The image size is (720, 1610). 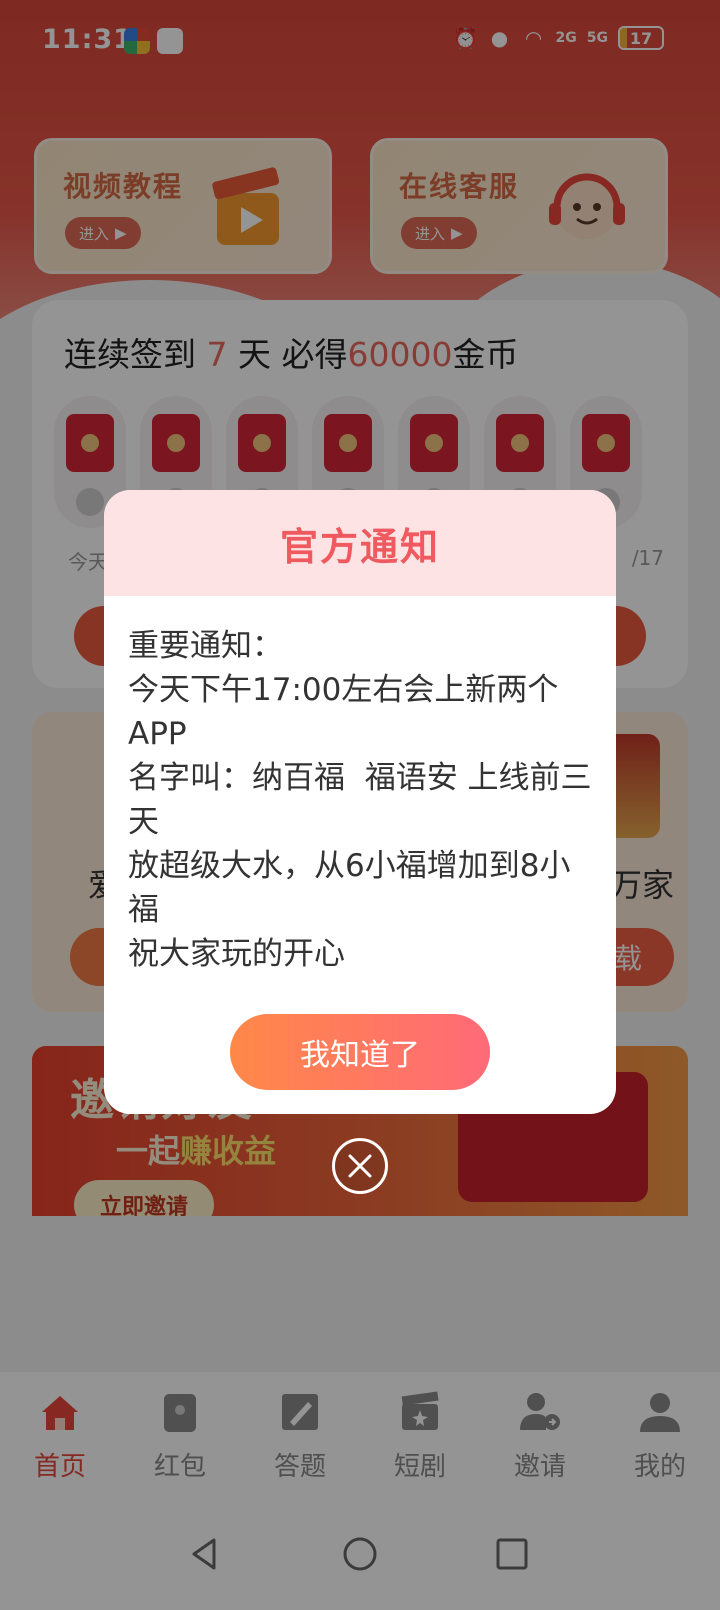 I want to click on dialog-header: 官方通知, so click(x=360, y=543).